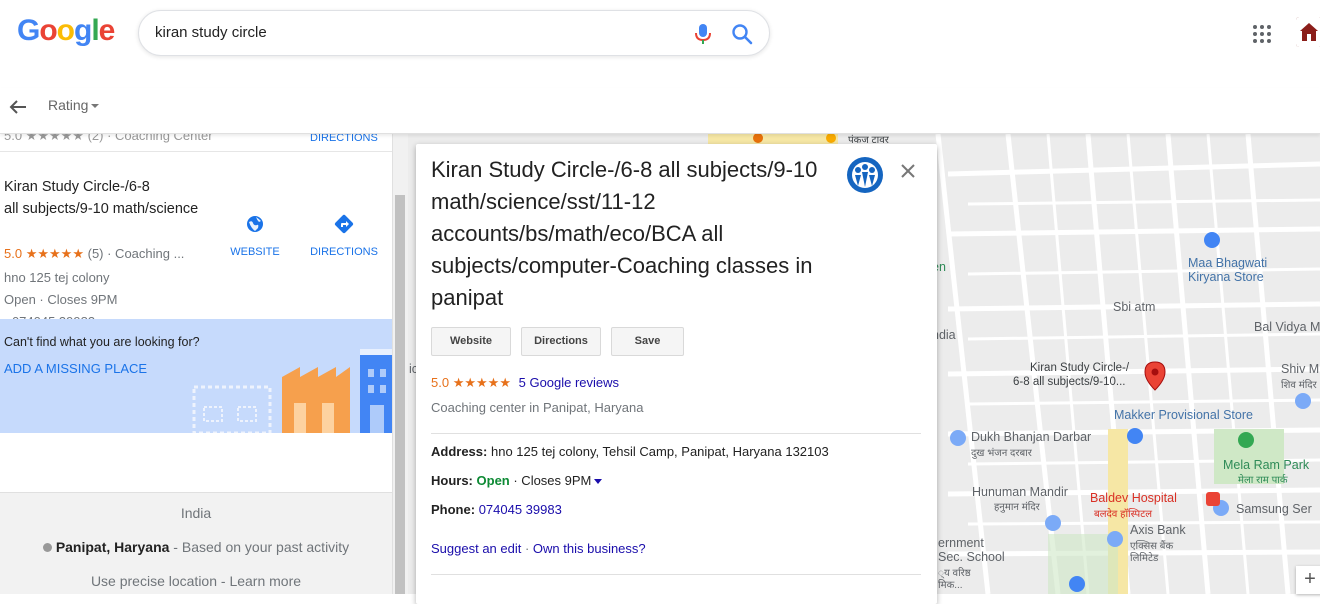  I want to click on filter-toolbar: Rating, so click(660, 111).